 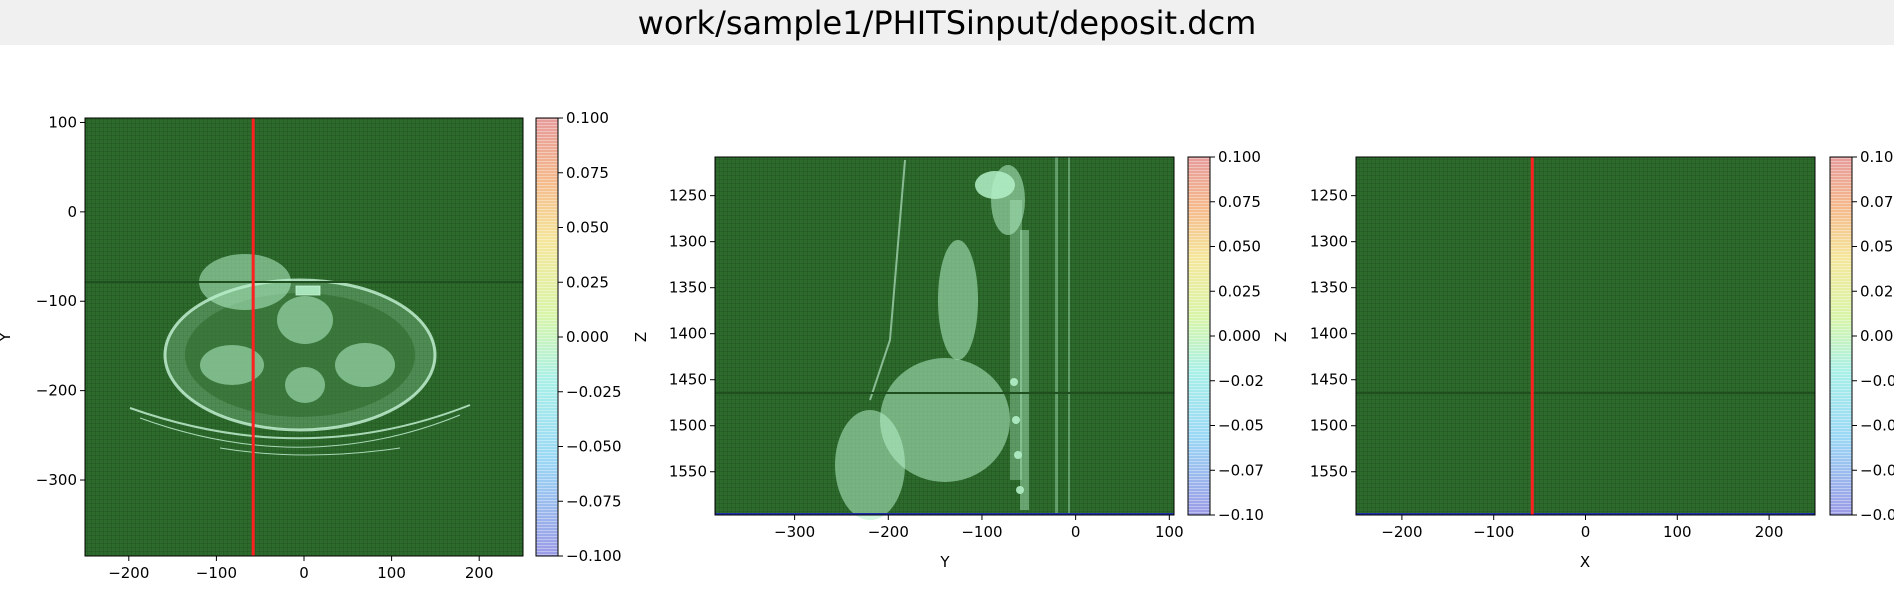 I want to click on coronal-x-axis-label: X, so click(x=1585, y=562).